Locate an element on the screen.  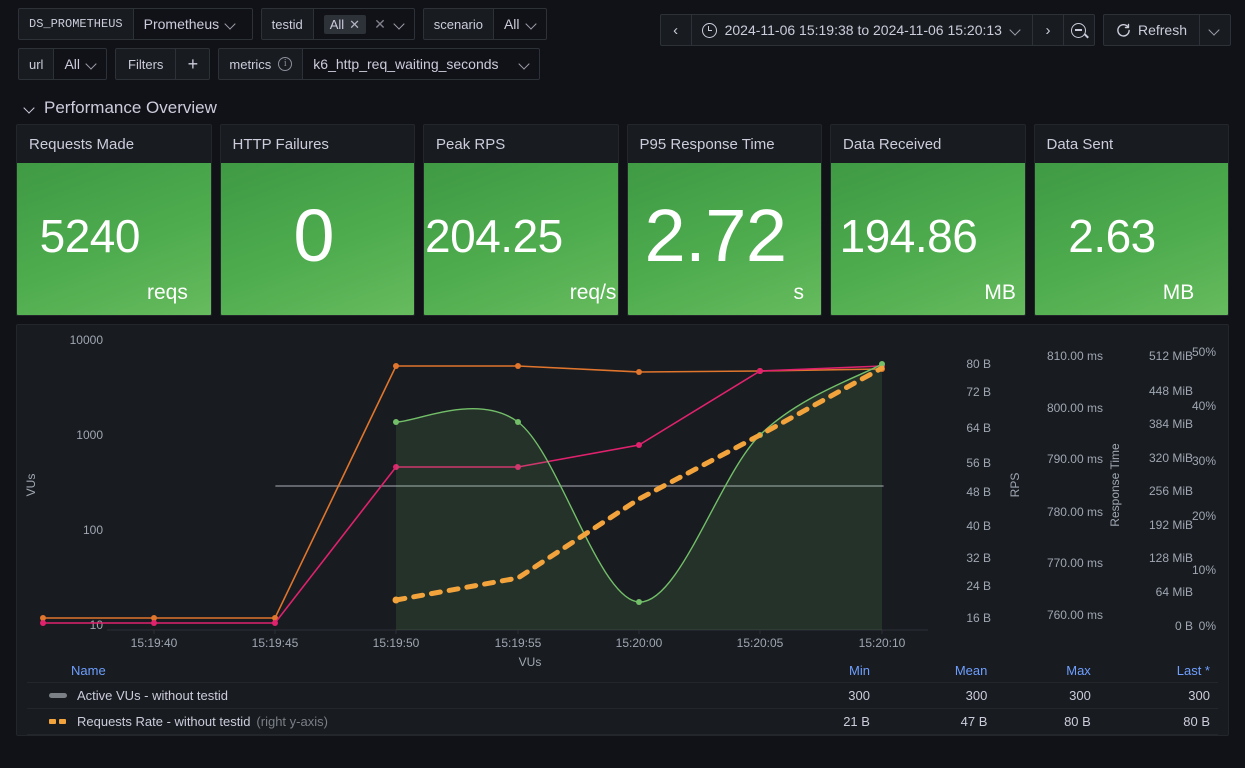
adhoc-filters: Filters + is located at coordinates (163, 64).